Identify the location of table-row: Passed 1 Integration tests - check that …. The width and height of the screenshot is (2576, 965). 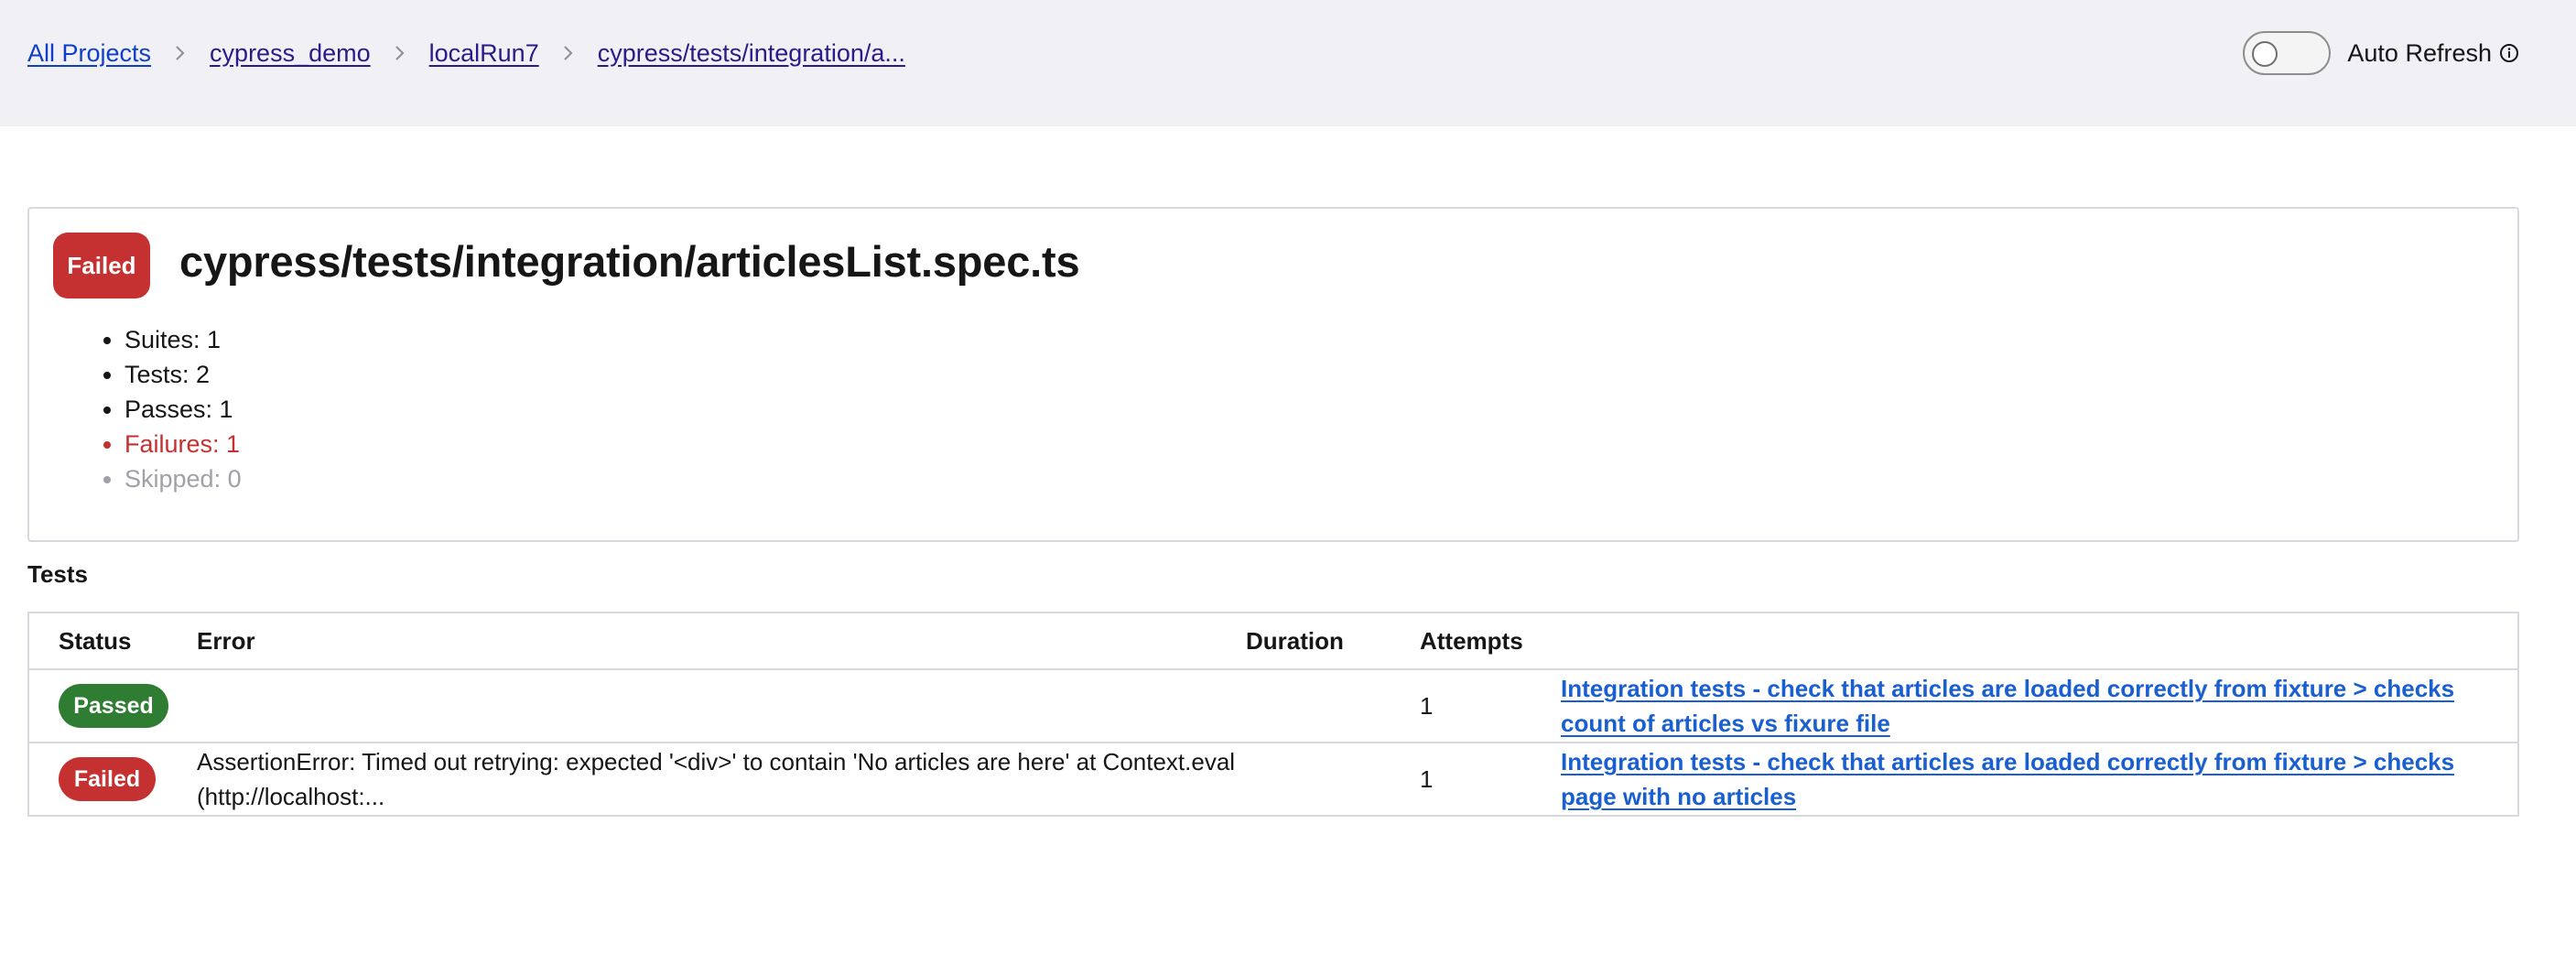
(1273, 706).